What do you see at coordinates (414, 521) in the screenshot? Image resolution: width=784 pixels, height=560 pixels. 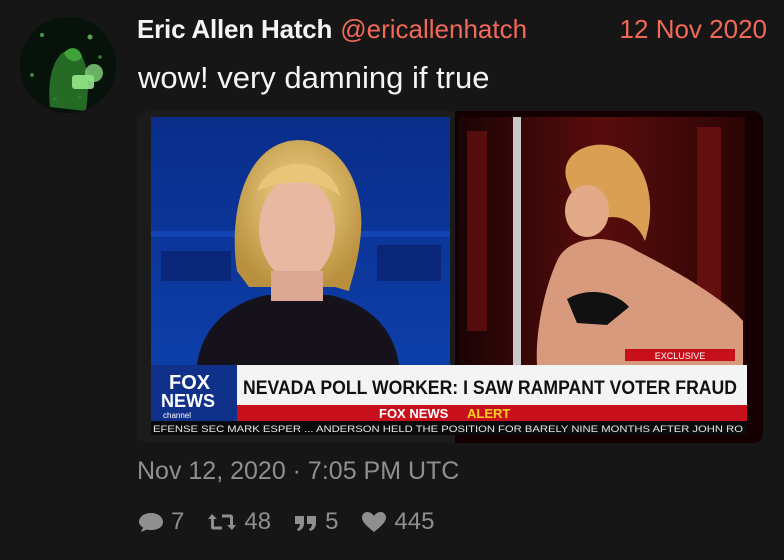 I see `like-count: 445` at bounding box center [414, 521].